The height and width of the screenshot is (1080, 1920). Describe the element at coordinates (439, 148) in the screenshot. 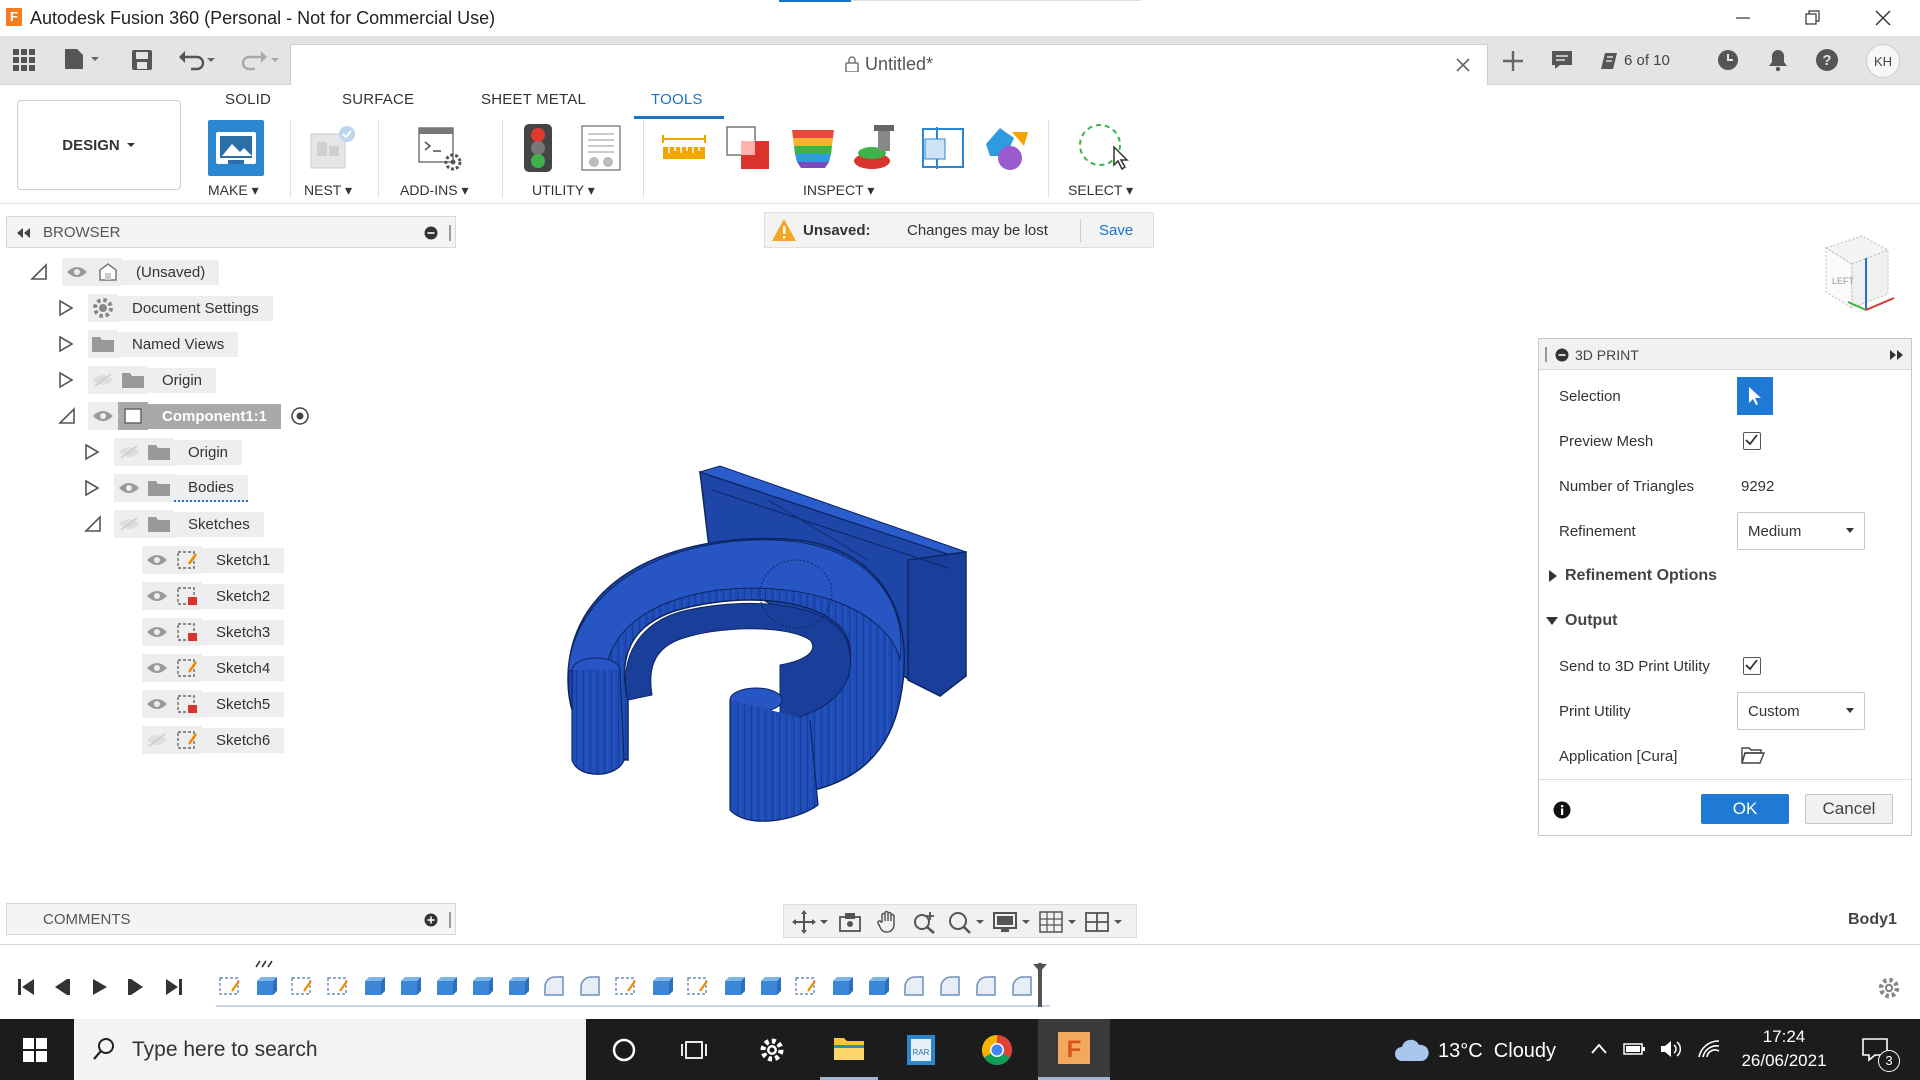

I see `scripts-addins-button` at that location.